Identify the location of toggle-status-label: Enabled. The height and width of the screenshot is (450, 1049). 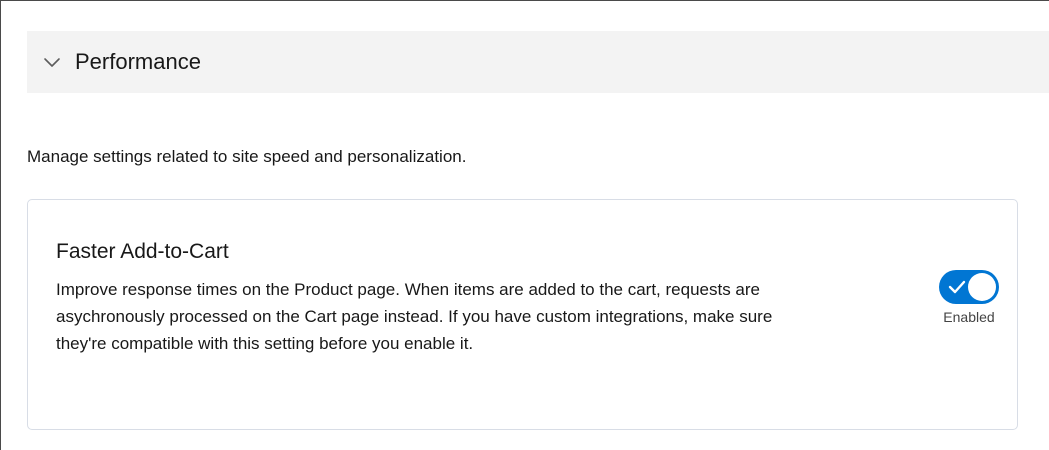
(969, 317).